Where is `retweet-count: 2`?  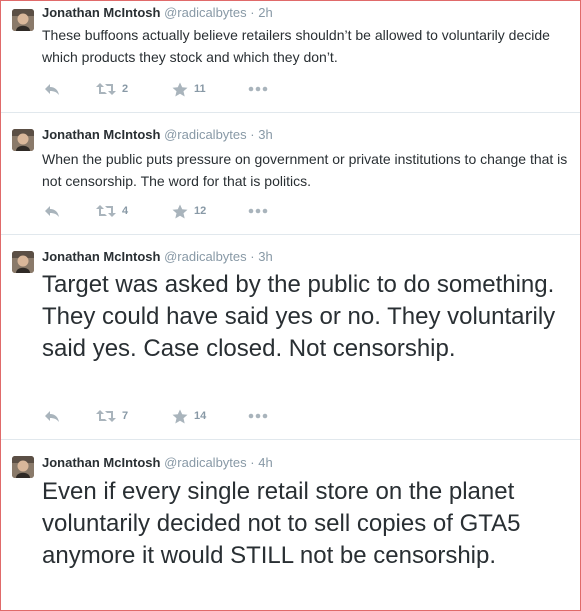 retweet-count: 2 is located at coordinates (125, 89).